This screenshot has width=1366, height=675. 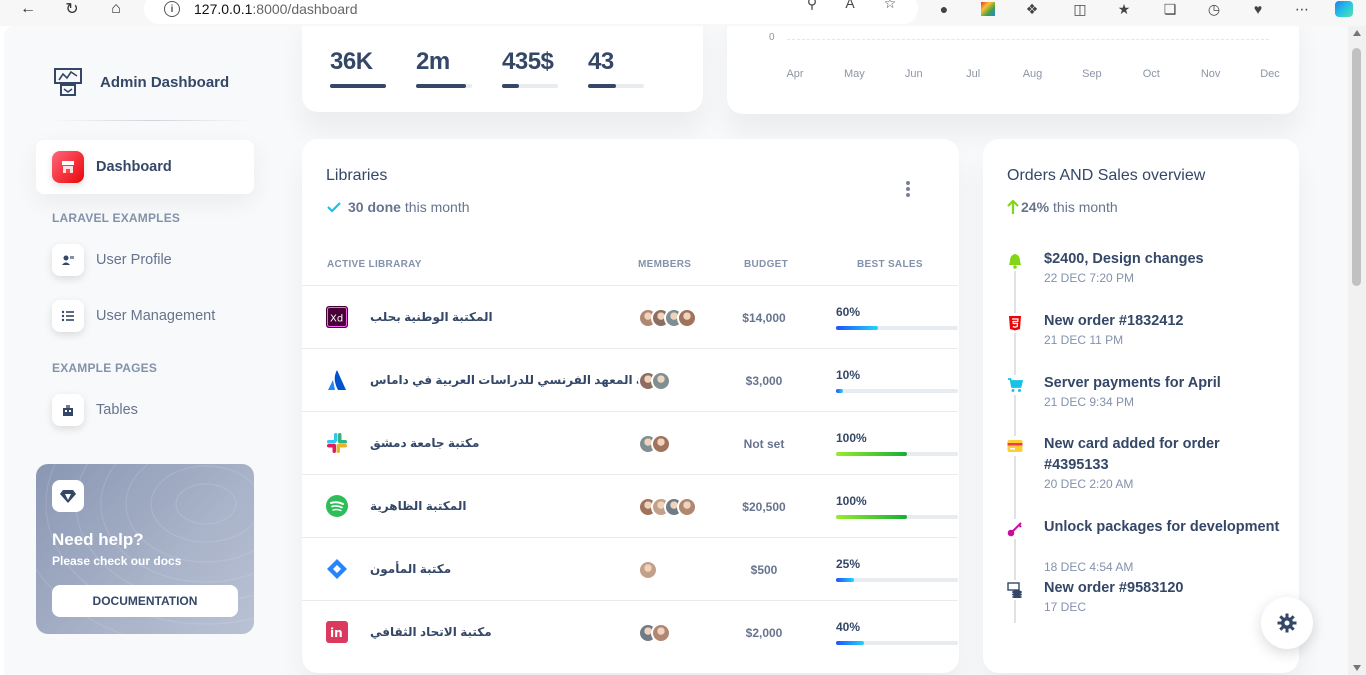 I want to click on scroll-down-arrow-icon, so click(x=1357, y=668).